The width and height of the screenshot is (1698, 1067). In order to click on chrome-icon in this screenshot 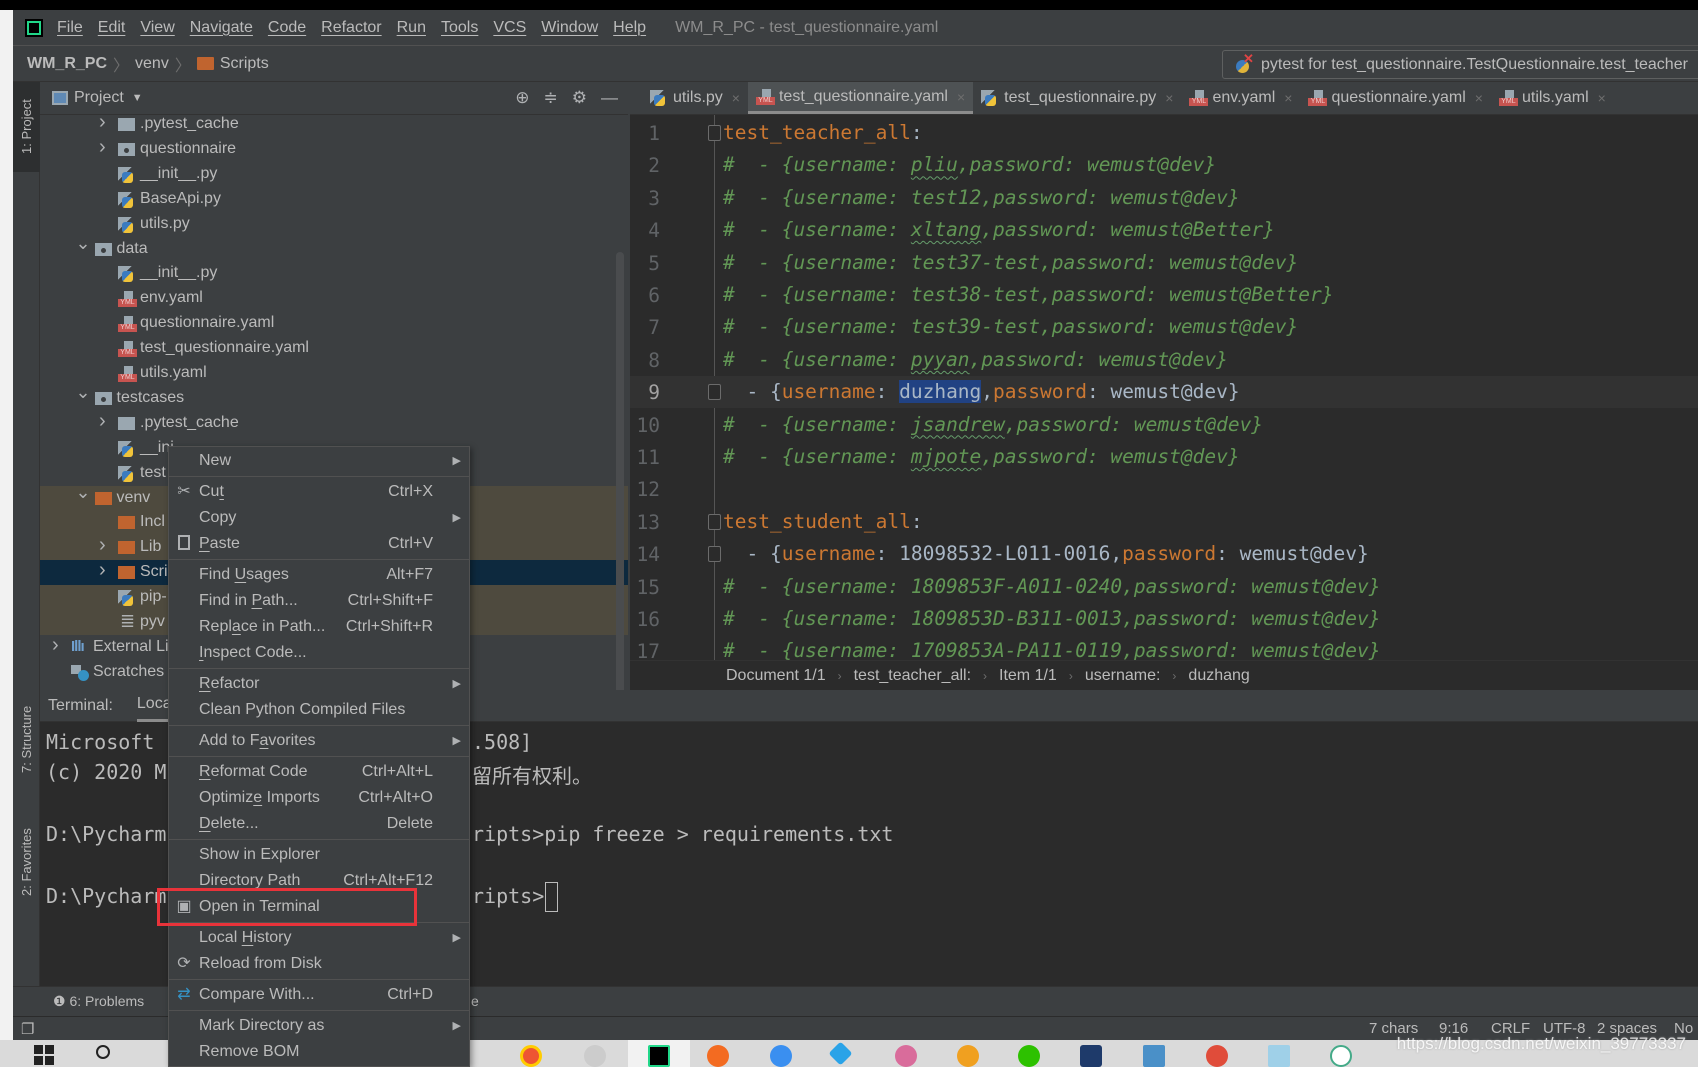, I will do `click(531, 1056)`.